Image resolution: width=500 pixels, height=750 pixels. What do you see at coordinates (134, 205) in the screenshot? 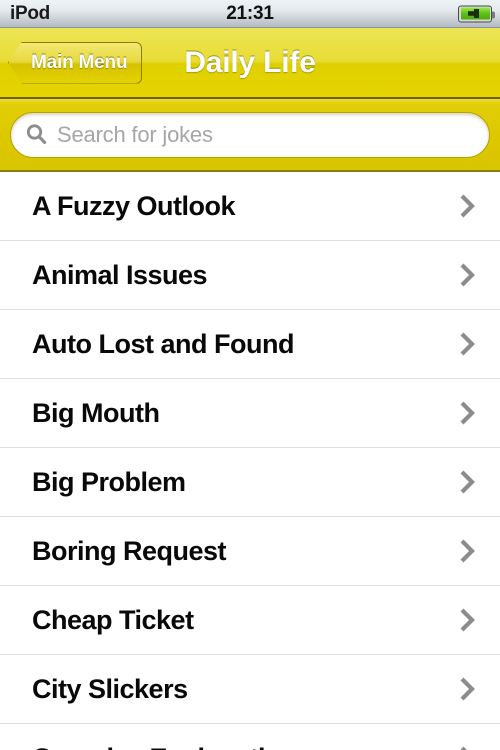
I see `list-item-label: A Fuzzy Outlook` at bounding box center [134, 205].